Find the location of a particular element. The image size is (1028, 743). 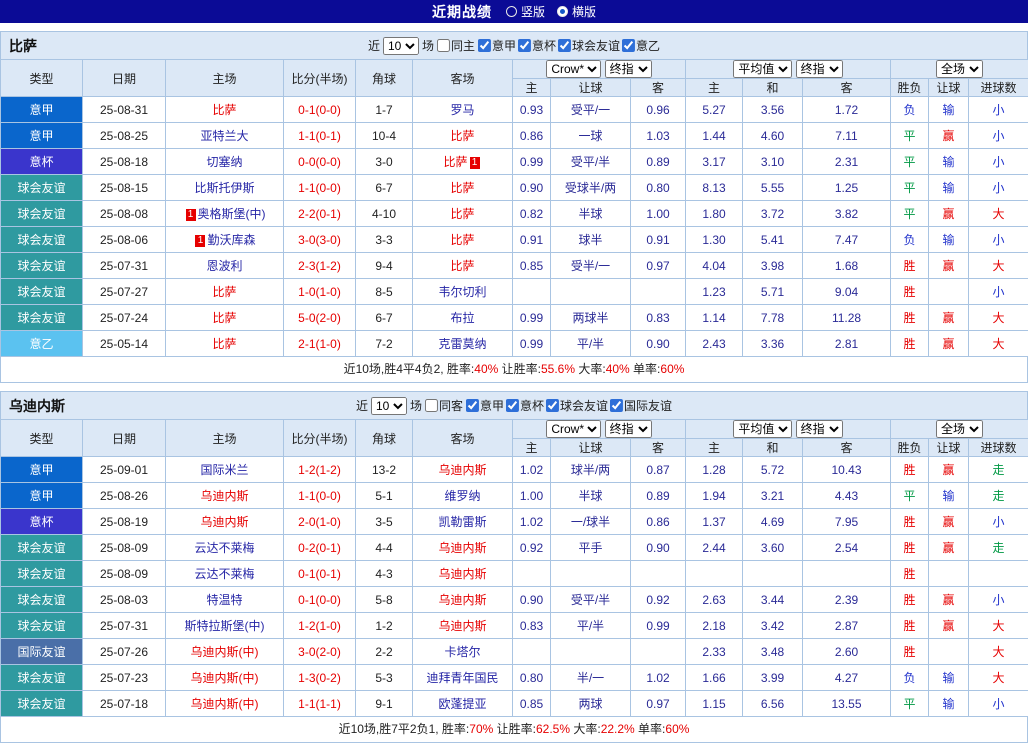

col-header-score: 比分(半场) is located at coordinates (320, 78).